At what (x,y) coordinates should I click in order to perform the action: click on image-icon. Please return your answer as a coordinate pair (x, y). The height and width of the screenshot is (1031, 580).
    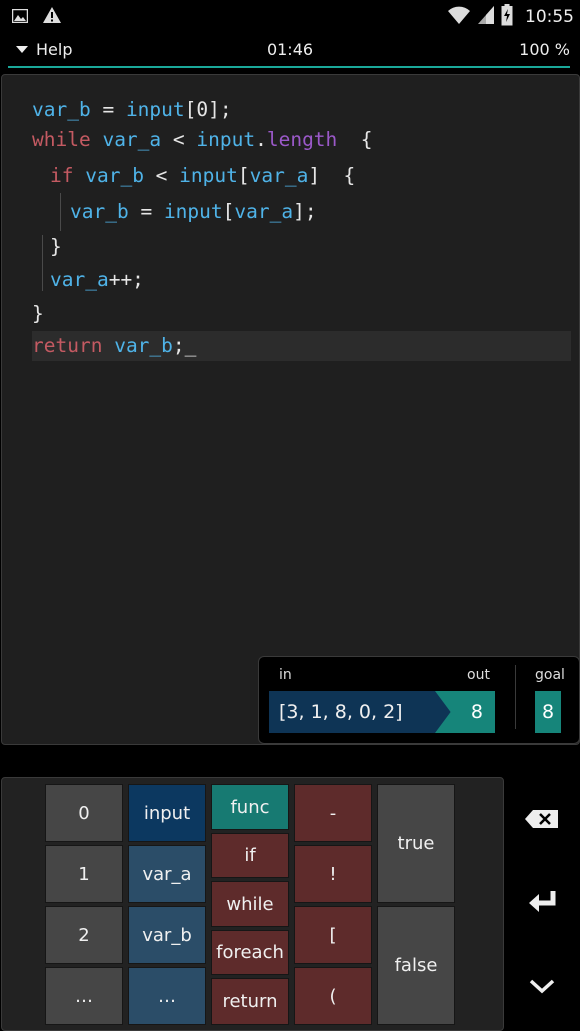
    Looking at the image, I should click on (20, 17).